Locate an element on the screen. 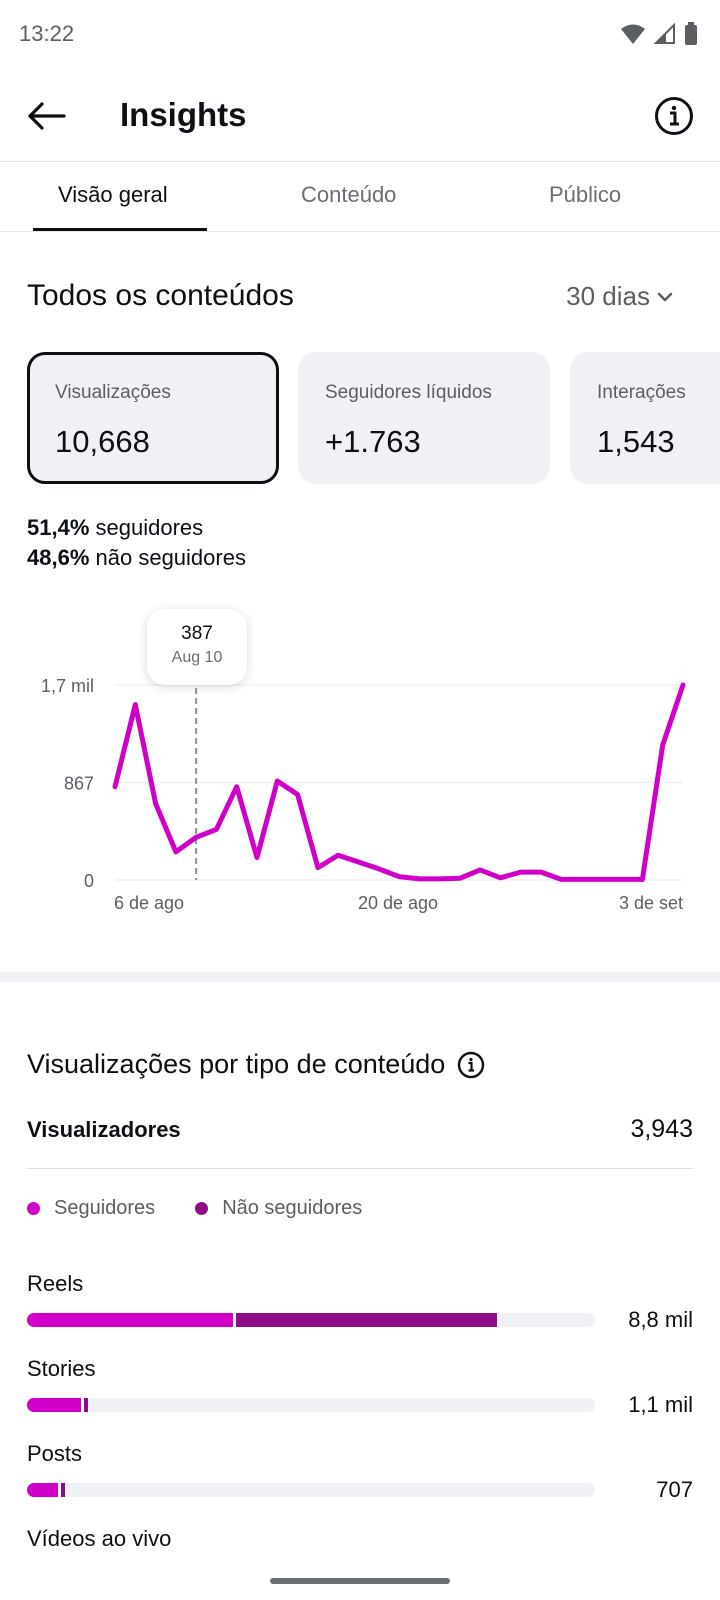 The width and height of the screenshot is (720, 1600). tooltip-date: Aug 10 is located at coordinates (197, 657).